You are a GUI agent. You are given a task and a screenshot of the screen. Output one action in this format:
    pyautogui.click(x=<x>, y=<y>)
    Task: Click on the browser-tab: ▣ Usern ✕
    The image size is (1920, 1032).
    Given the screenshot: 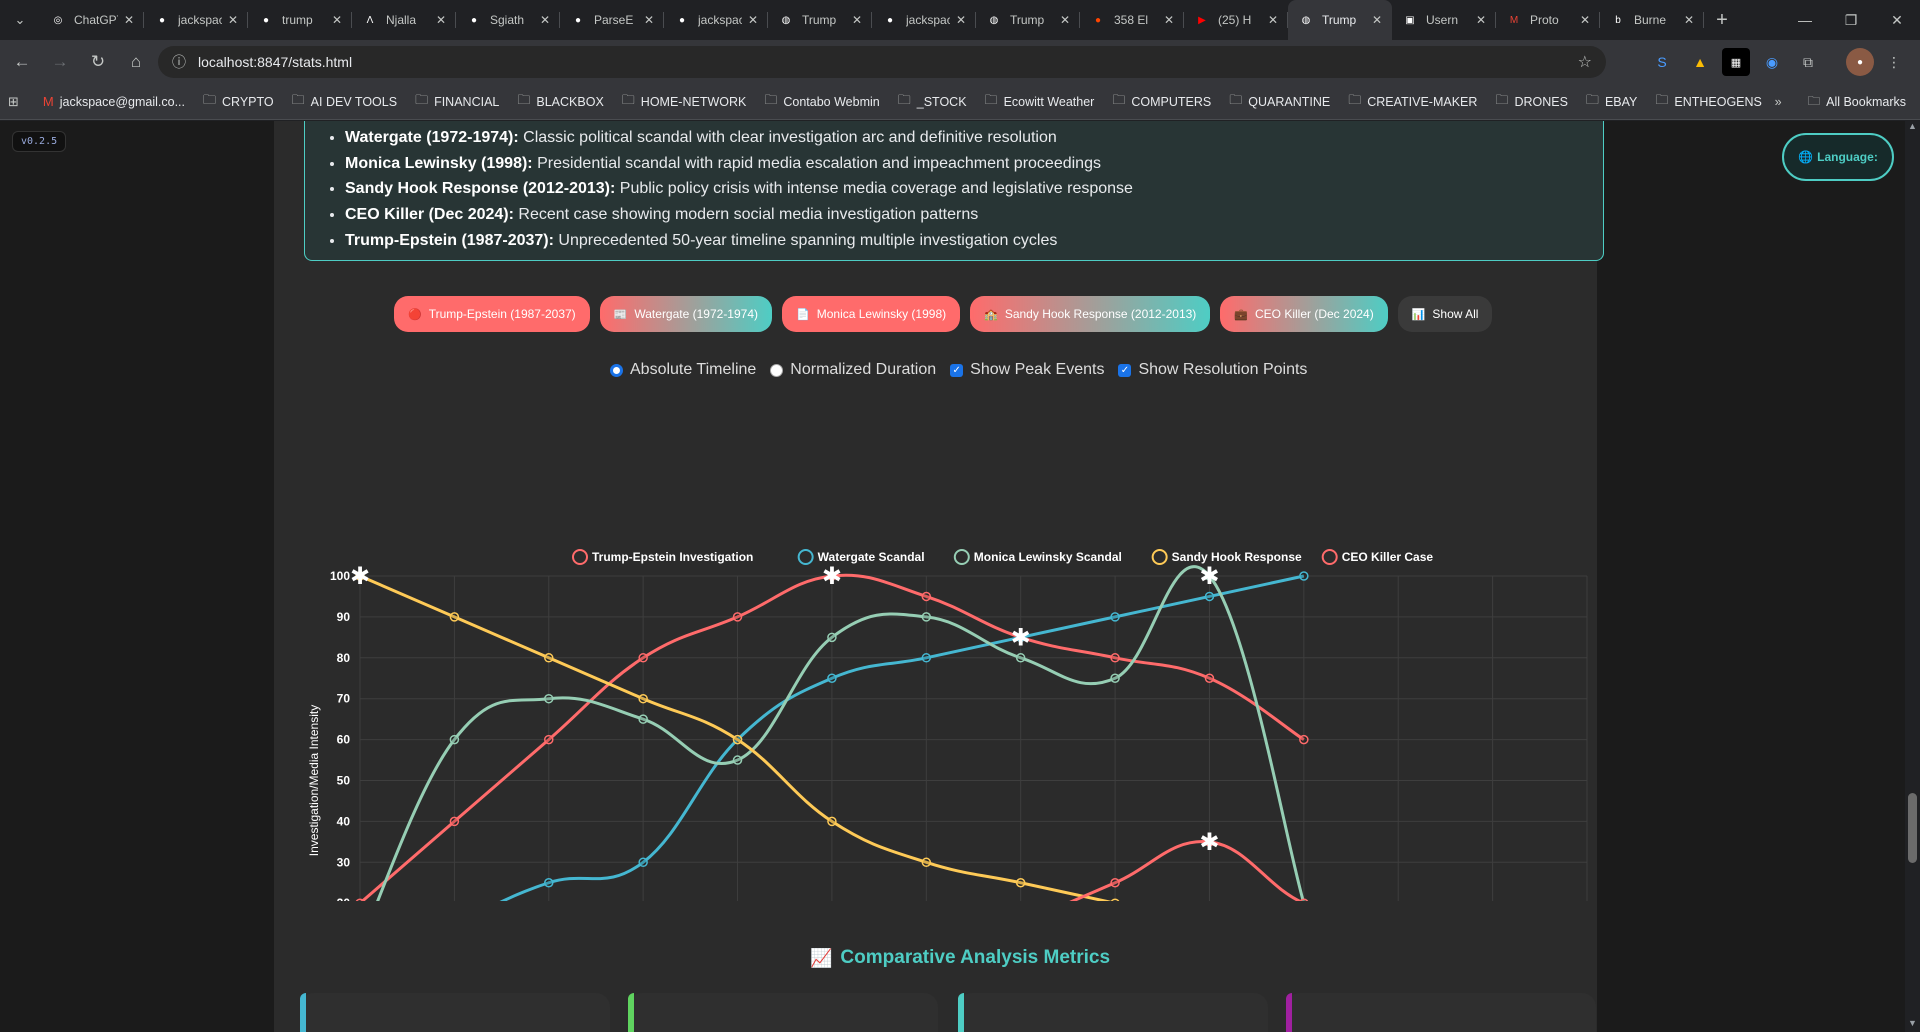 What is the action you would take?
    pyautogui.click(x=1444, y=20)
    